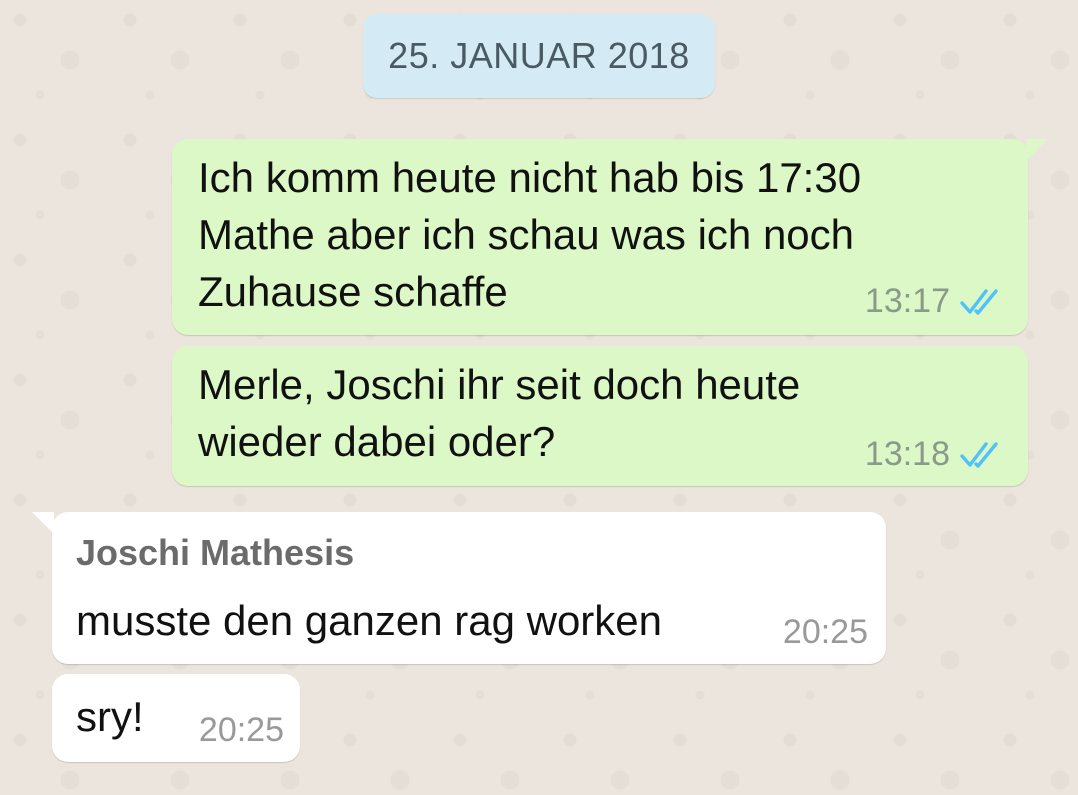  Describe the element at coordinates (907, 301) in the screenshot. I see `message-time: 13:17` at that location.